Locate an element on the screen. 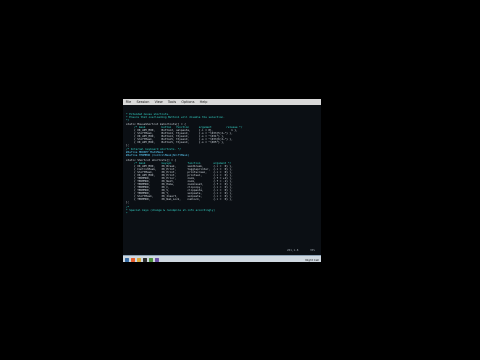 This screenshot has width=480, height=360. scroll-percent: 35% is located at coordinates (312, 250).